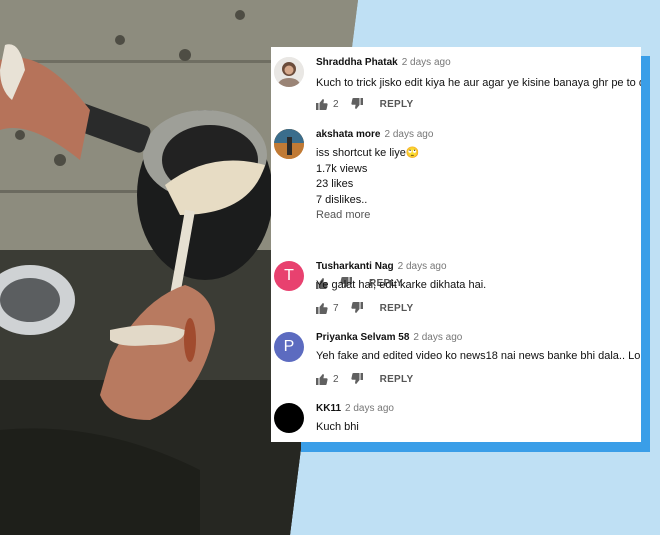 This screenshot has width=660, height=535. What do you see at coordinates (342, 199) in the screenshot?
I see `comment-line: 7 dislikes..` at bounding box center [342, 199].